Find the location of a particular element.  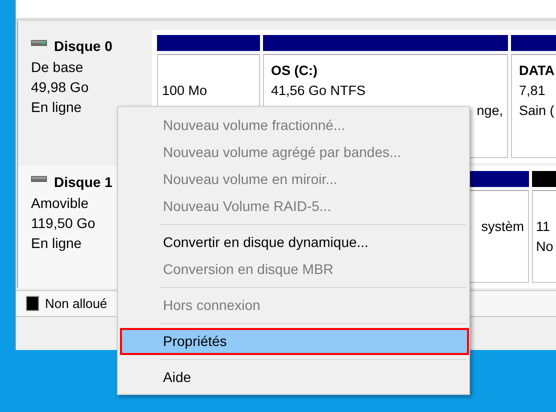

disk-detail: 49,98 Go is located at coordinates (60, 87).